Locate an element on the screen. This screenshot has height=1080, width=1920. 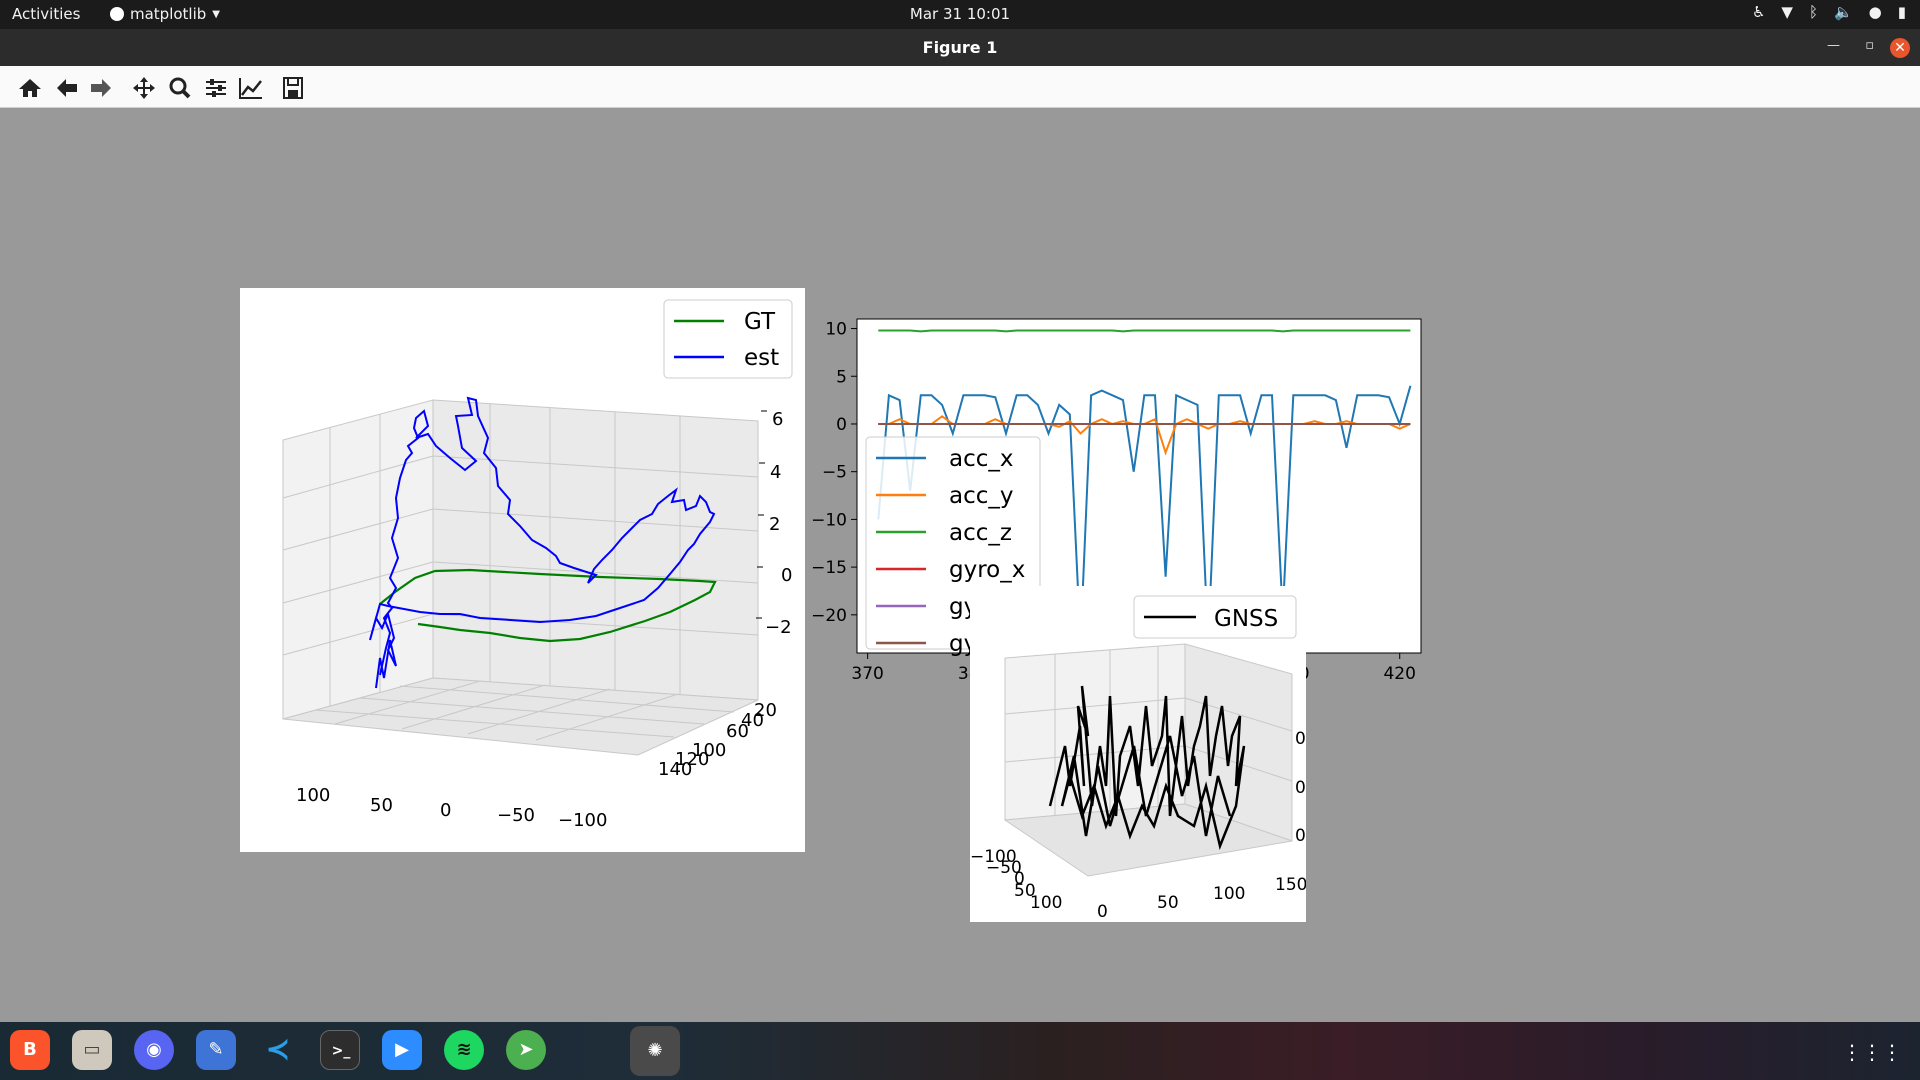
microphone-icon: ● is located at coordinates (1875, 12).